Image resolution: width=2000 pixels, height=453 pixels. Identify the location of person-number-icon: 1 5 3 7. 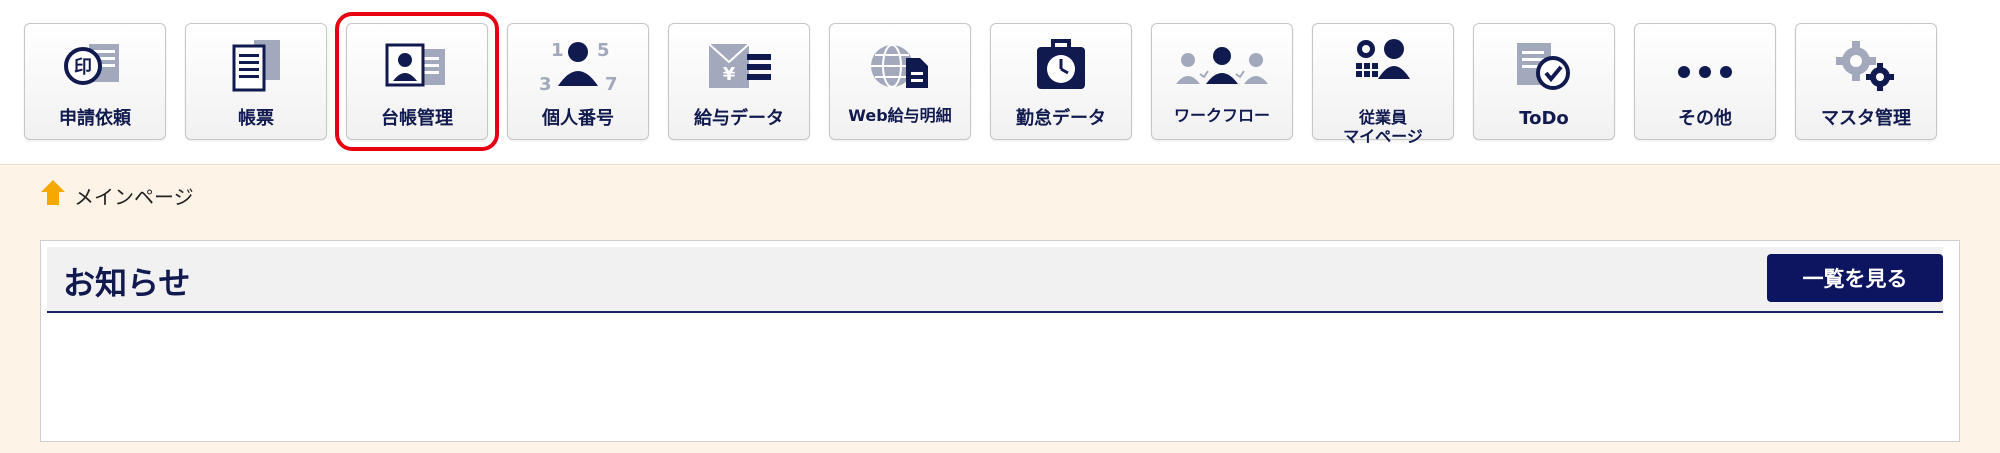
(578, 66).